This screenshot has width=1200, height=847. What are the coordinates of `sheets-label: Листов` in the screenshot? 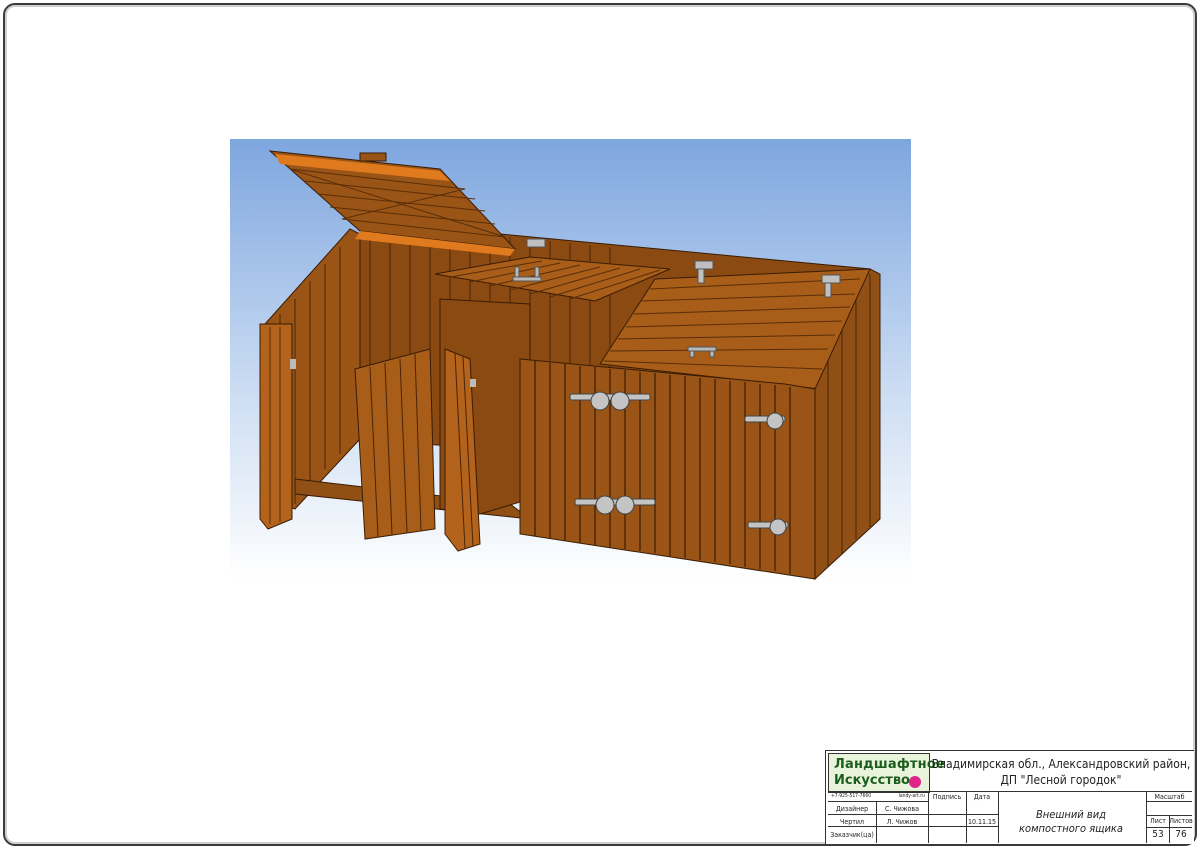 It's located at (1181, 821).